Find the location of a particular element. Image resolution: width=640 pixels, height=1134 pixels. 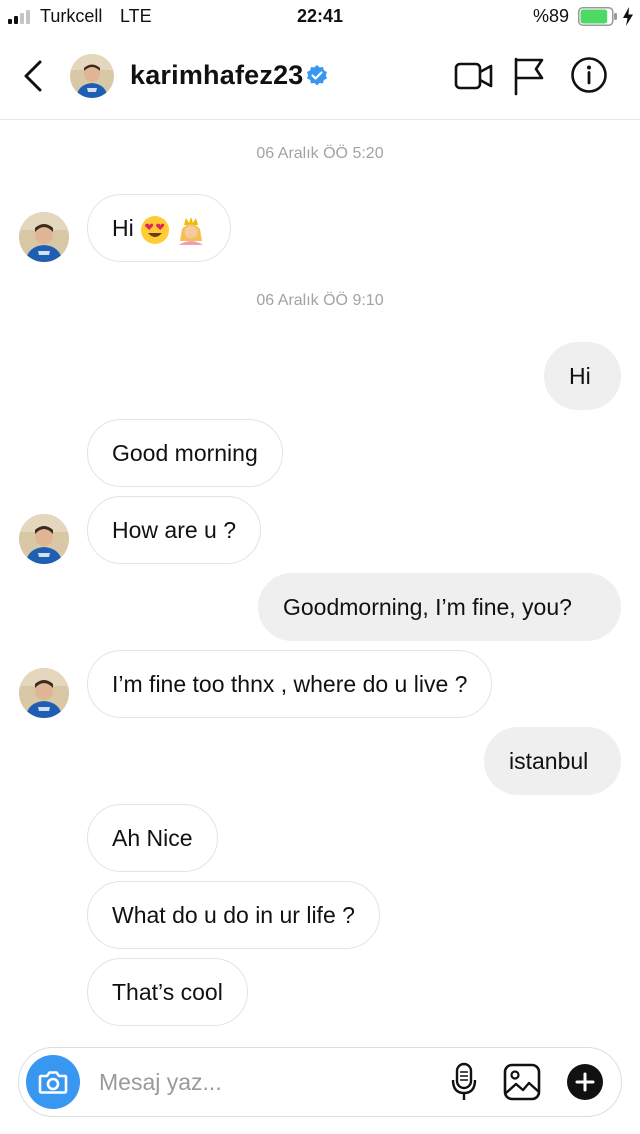

message-bubble-incoming: That’s cool is located at coordinates (167, 992).